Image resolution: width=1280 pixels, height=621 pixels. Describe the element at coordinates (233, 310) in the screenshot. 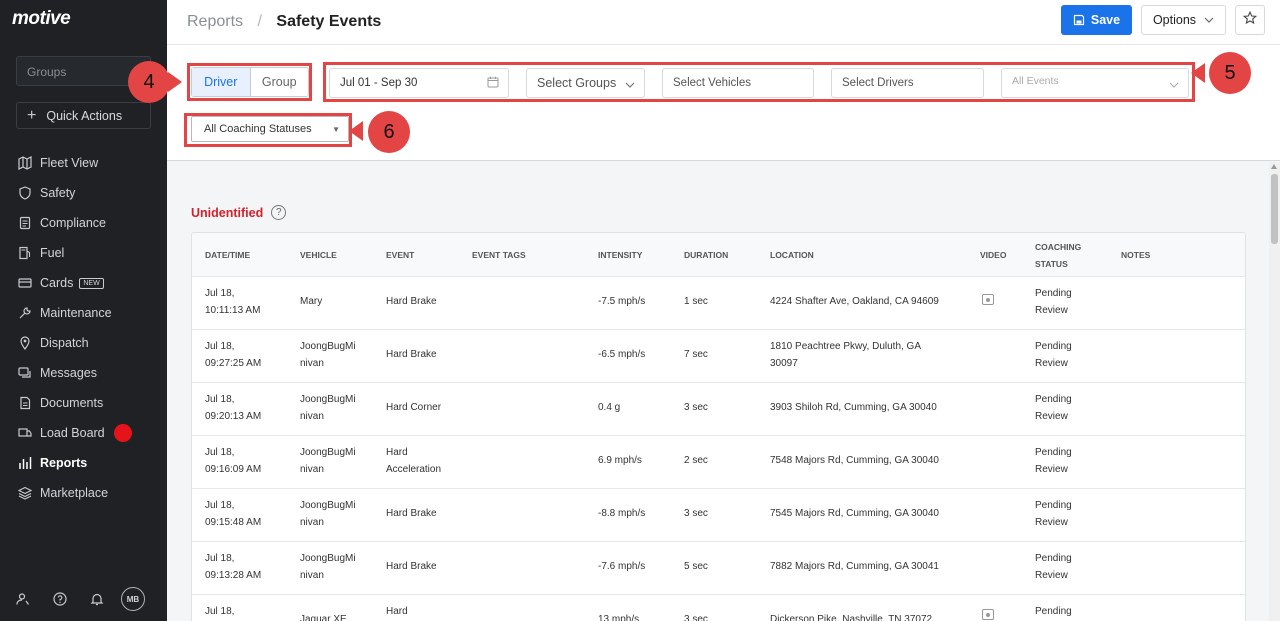

I see `cell-time: 10:11:13 AM` at that location.